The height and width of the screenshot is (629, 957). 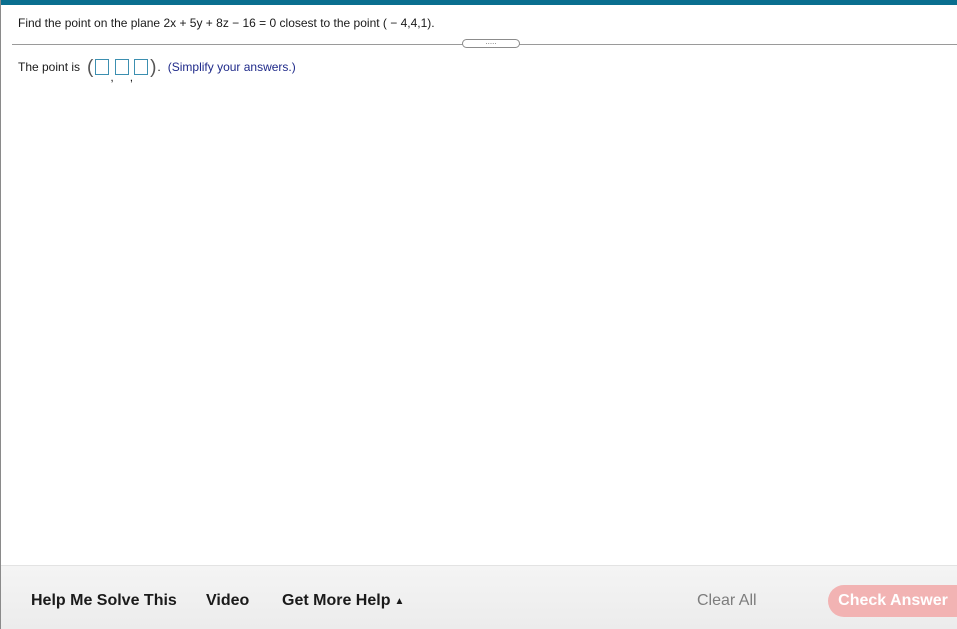 I want to click on open-paren: (, so click(x=90, y=67).